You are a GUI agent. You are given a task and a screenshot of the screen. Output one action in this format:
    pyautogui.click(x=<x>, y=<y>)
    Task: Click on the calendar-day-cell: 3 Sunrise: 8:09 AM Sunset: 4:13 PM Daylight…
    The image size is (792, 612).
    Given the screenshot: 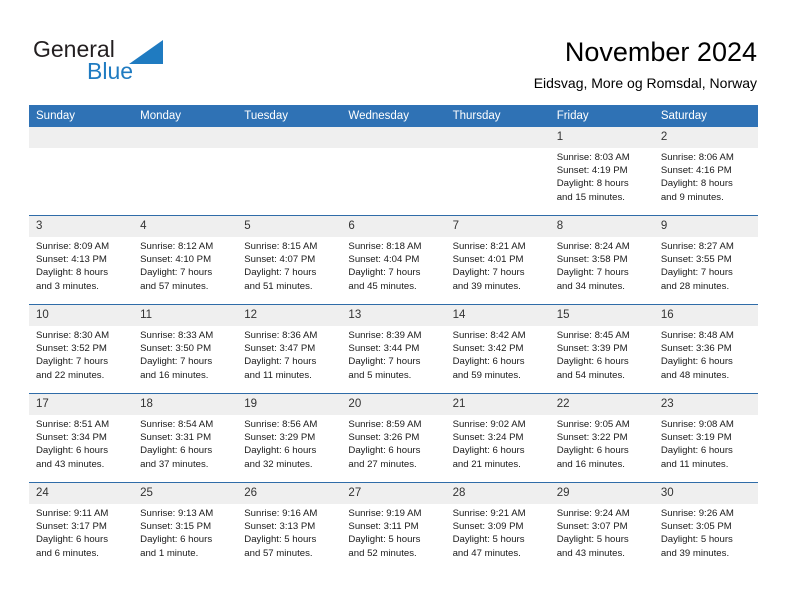 What is the action you would take?
    pyautogui.click(x=81, y=260)
    